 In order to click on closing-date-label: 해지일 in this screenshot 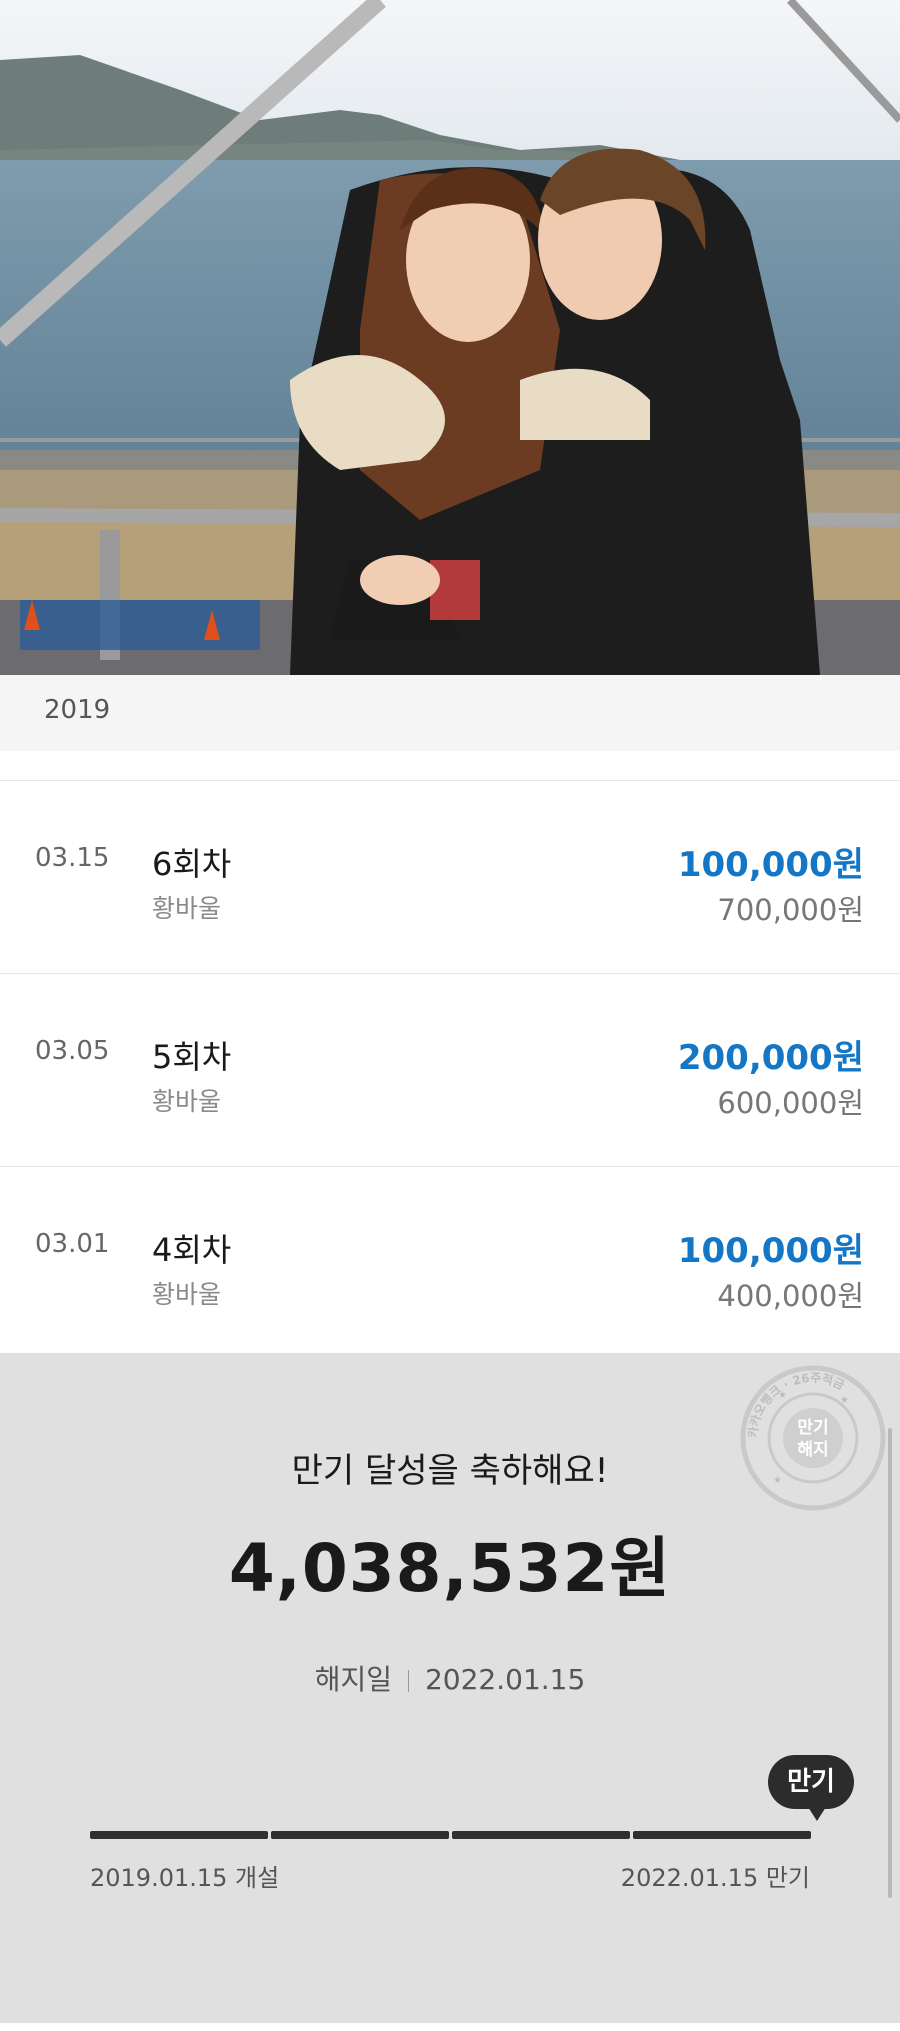, I will do `click(353, 1679)`.